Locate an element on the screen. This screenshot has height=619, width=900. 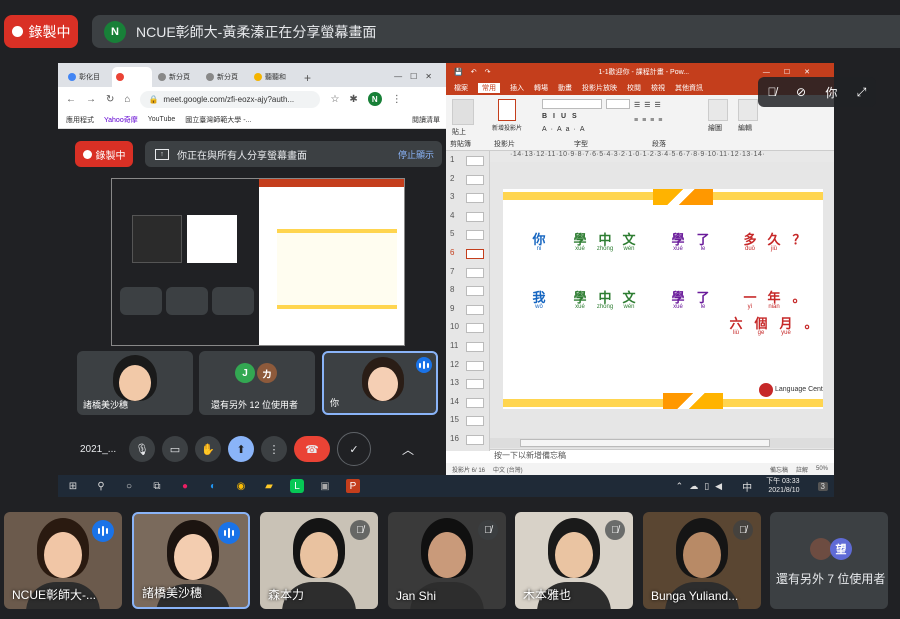
forward-icon: → is located at coordinates (91, 99).